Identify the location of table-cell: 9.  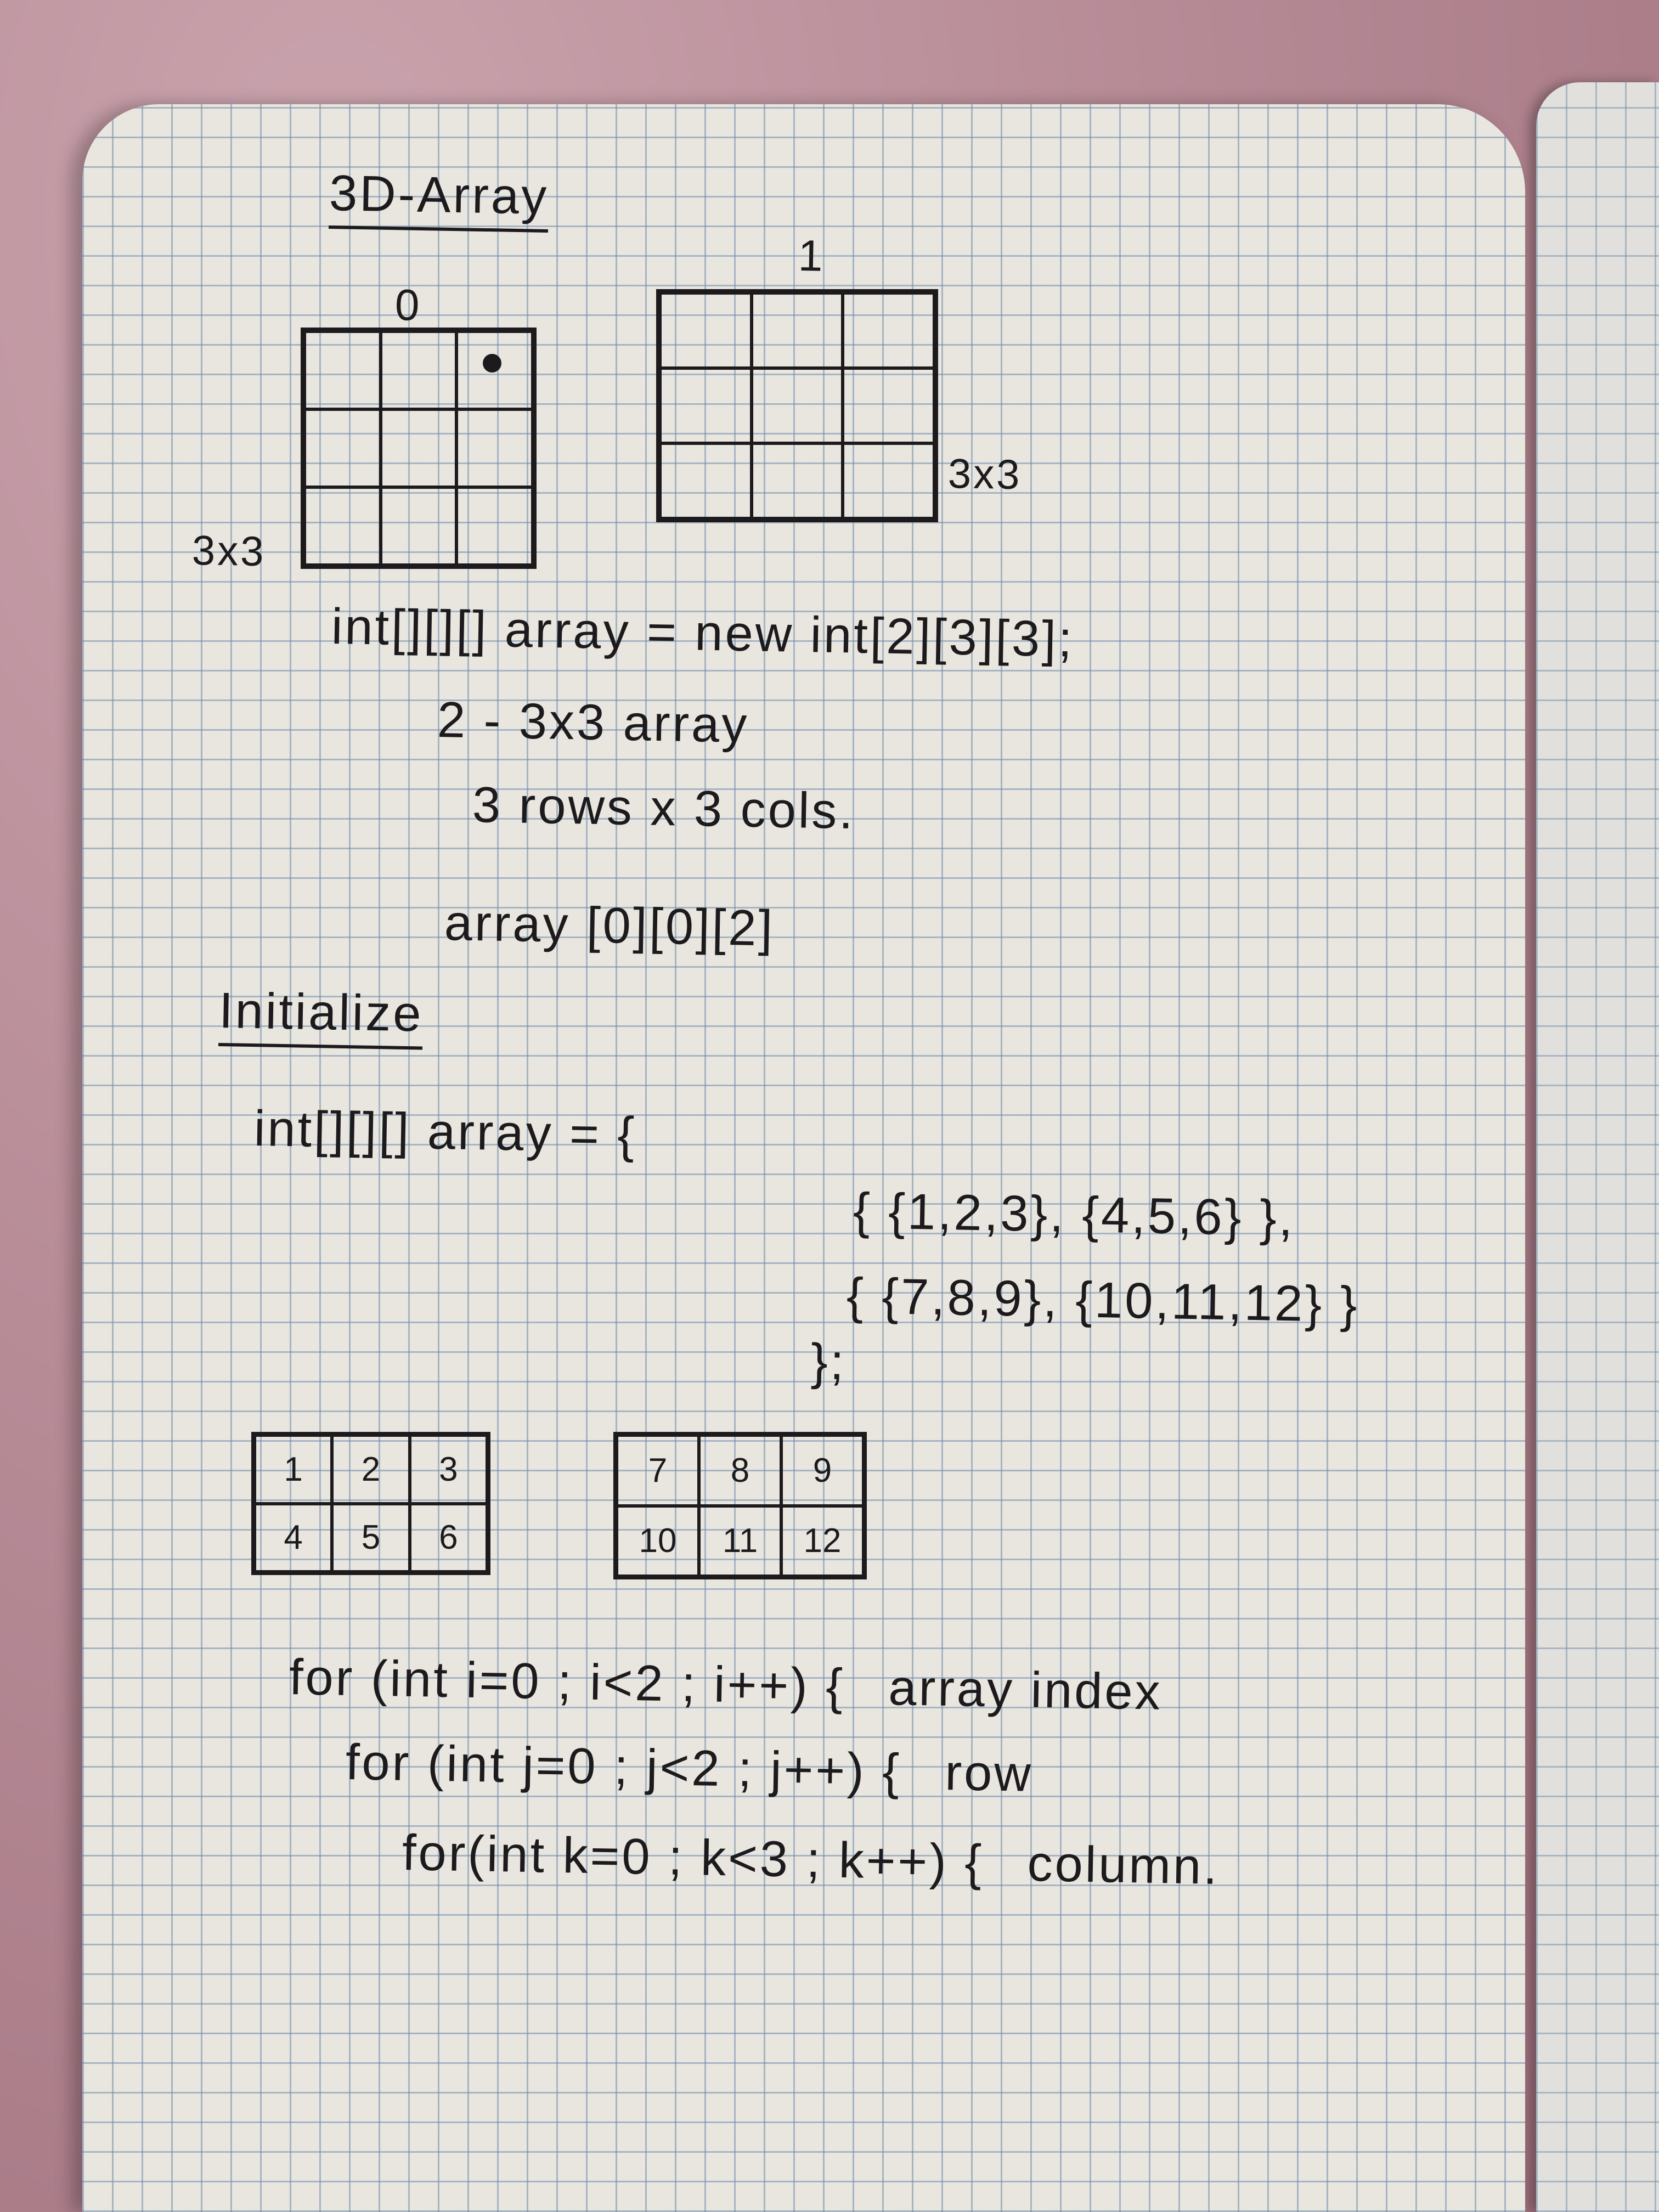
(823, 1470).